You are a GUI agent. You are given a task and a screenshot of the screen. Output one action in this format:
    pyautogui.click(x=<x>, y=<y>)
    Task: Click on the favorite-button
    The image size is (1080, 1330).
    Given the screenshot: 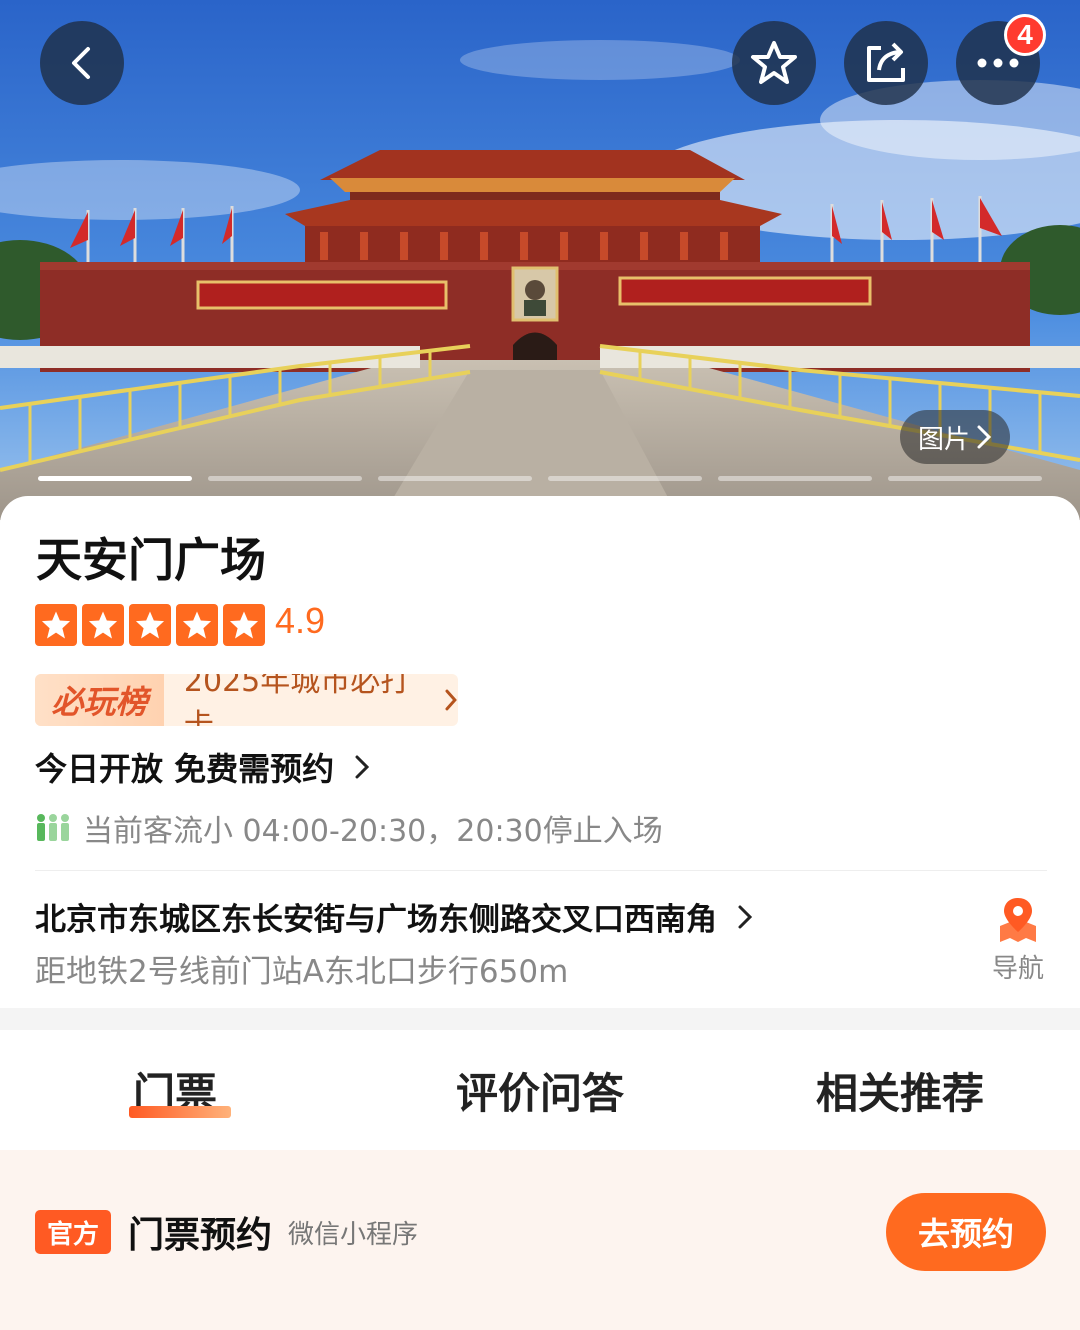 What is the action you would take?
    pyautogui.click(x=774, y=63)
    